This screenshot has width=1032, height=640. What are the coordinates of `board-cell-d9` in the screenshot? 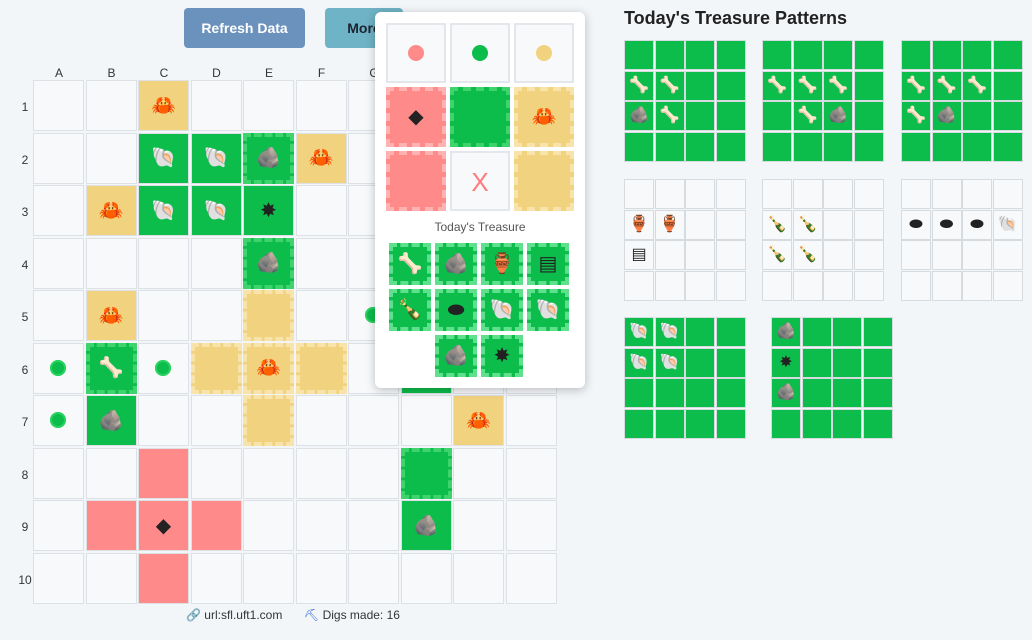 It's located at (216, 525).